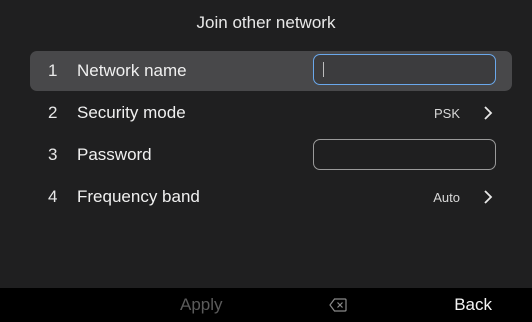 This screenshot has height=322, width=532. Describe the element at coordinates (338, 305) in the screenshot. I see `backspace-icon` at that location.